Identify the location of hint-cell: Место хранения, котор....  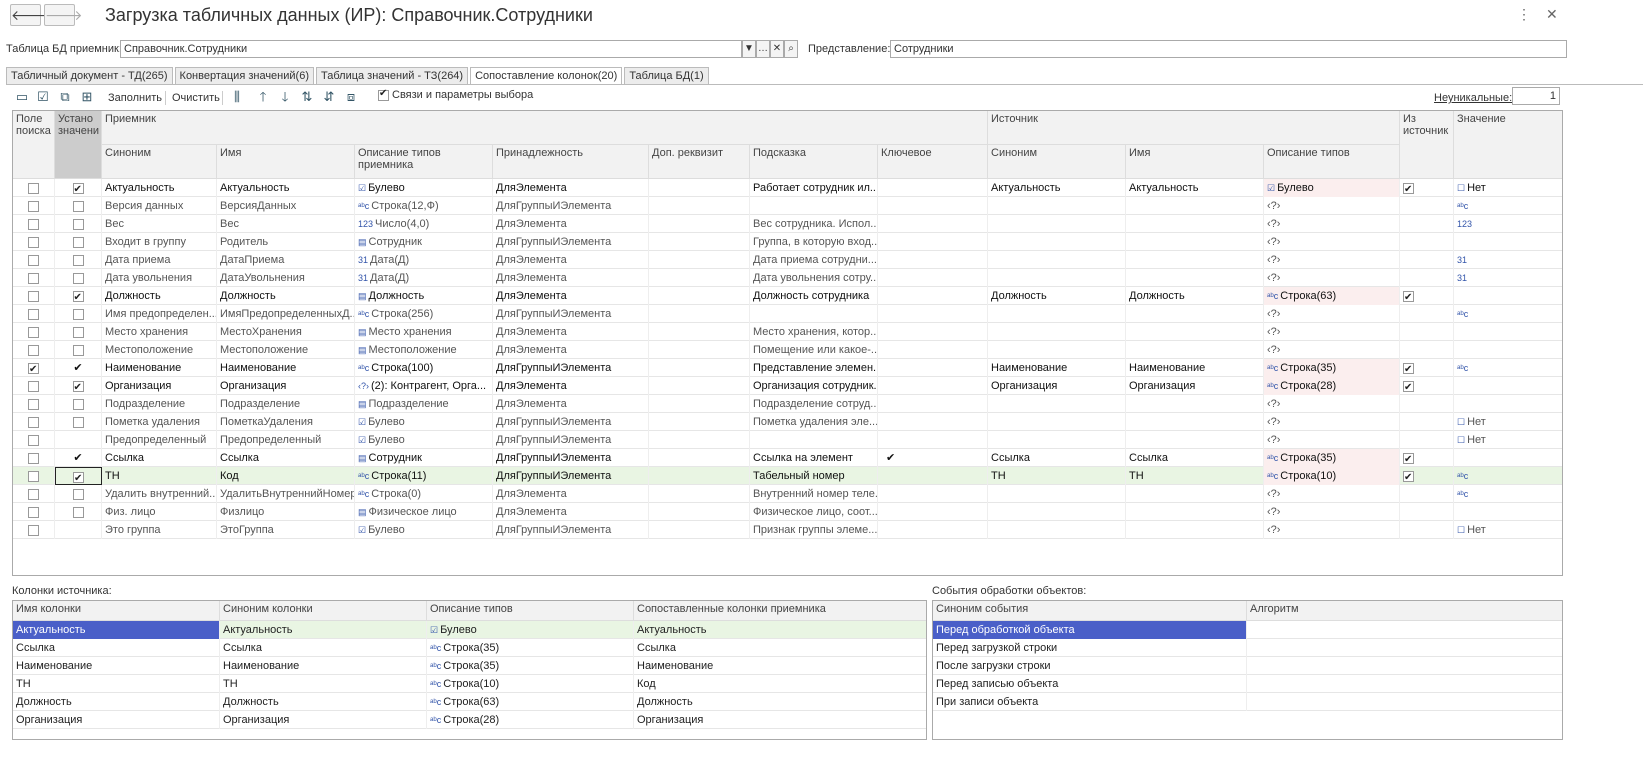
(814, 332).